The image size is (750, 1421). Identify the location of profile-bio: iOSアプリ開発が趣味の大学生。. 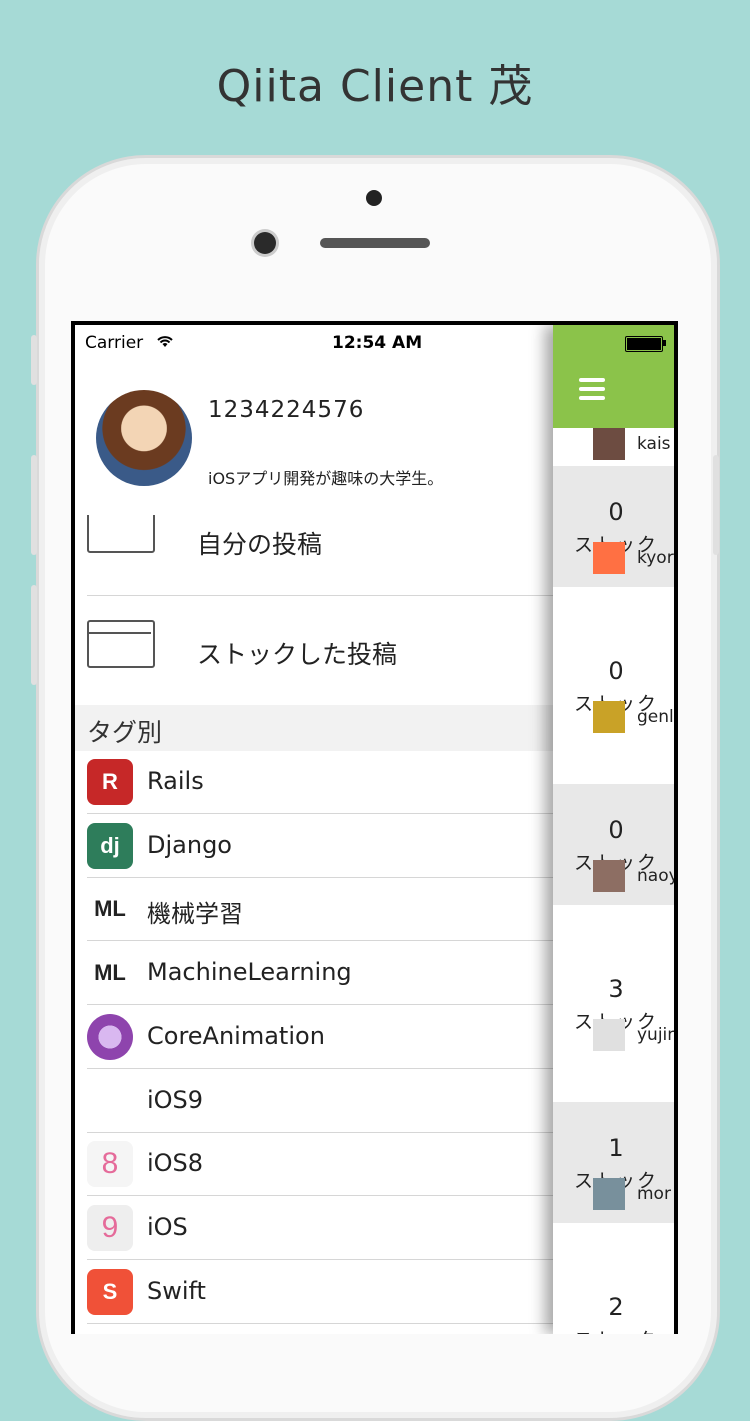
(326, 478).